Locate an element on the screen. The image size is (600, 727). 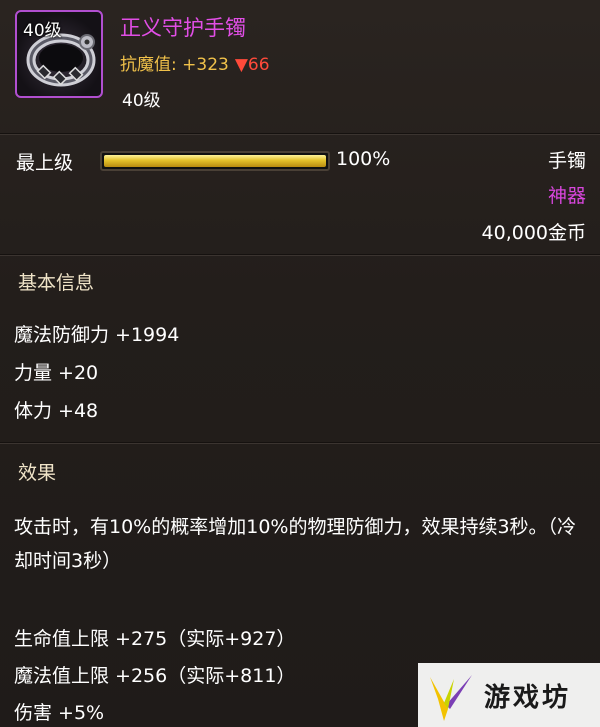
effect-description: 攻击时，有10%的概率增加10%的物理防御力，效果持续3秒。（冷却时间3秒） is located at coordinates (295, 544).